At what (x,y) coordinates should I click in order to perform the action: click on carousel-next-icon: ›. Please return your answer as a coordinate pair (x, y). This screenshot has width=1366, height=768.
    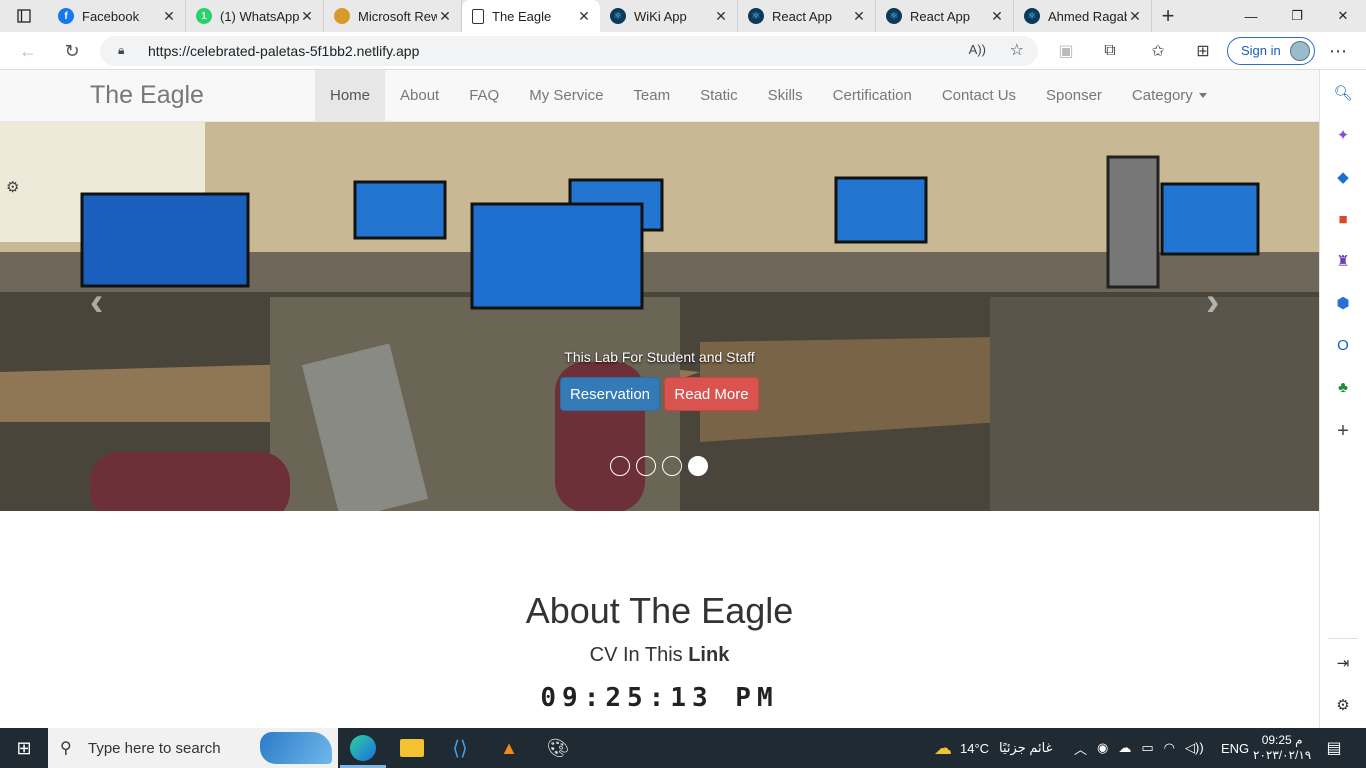
    Looking at the image, I should click on (1212, 302).